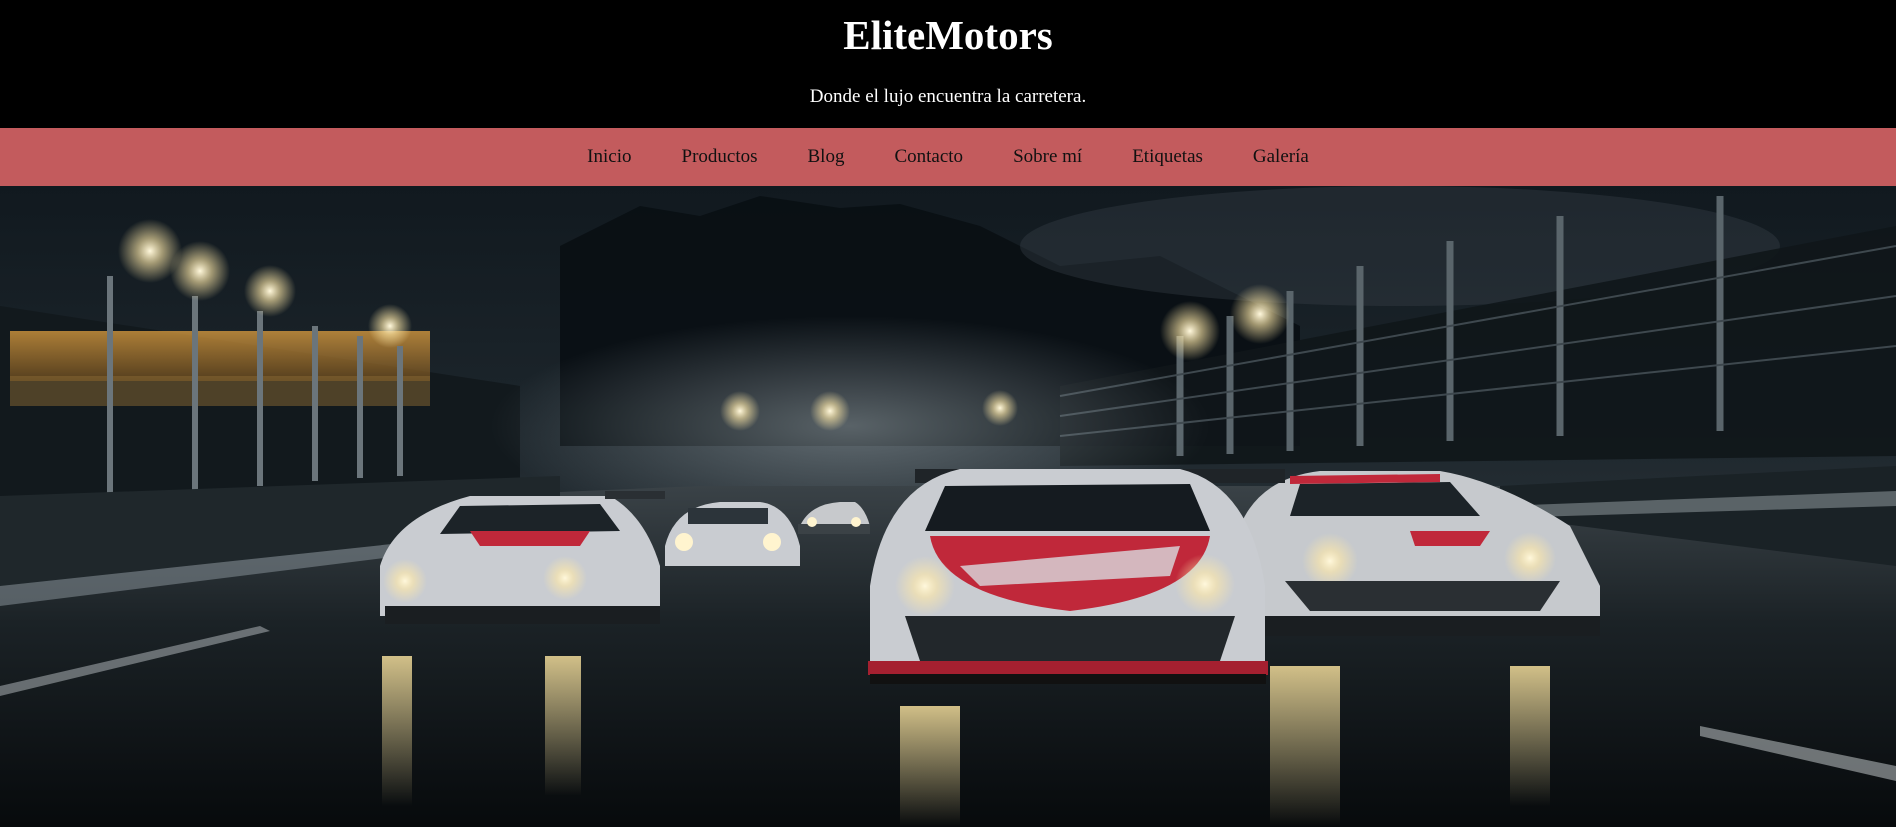 The height and width of the screenshot is (827, 1896). Describe the element at coordinates (1281, 157) in the screenshot. I see `nav-item-galeria: Galería` at that location.